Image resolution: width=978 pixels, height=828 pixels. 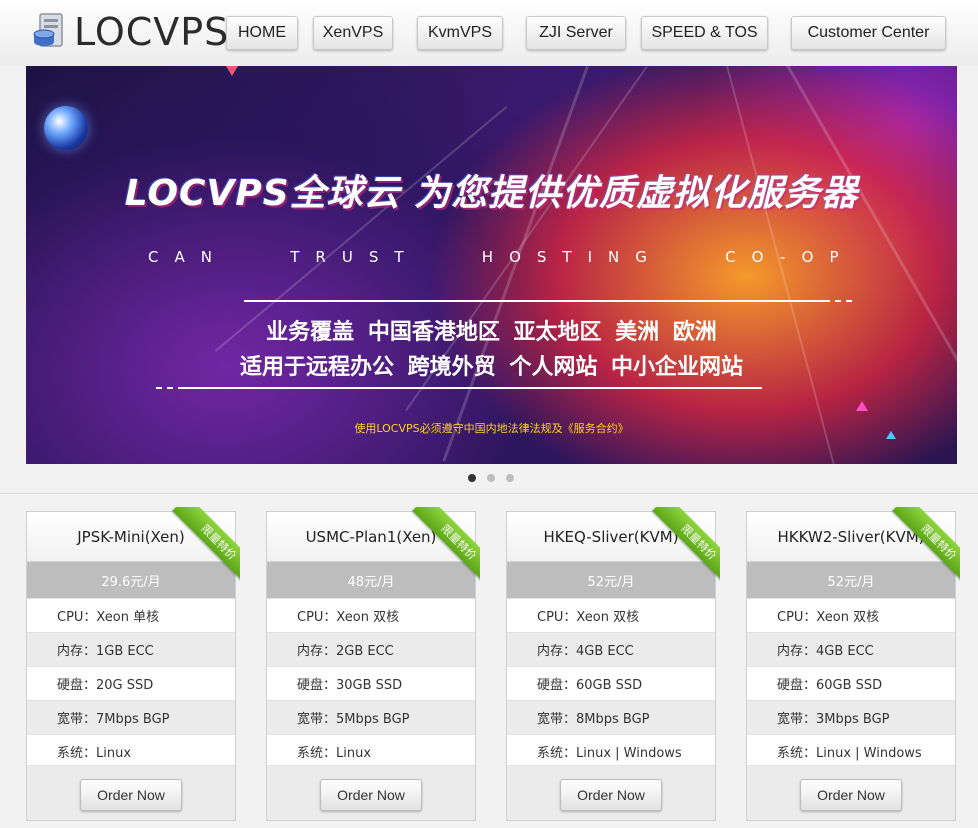 What do you see at coordinates (838, 301) in the screenshot?
I see `banner-divider-top-dash` at bounding box center [838, 301].